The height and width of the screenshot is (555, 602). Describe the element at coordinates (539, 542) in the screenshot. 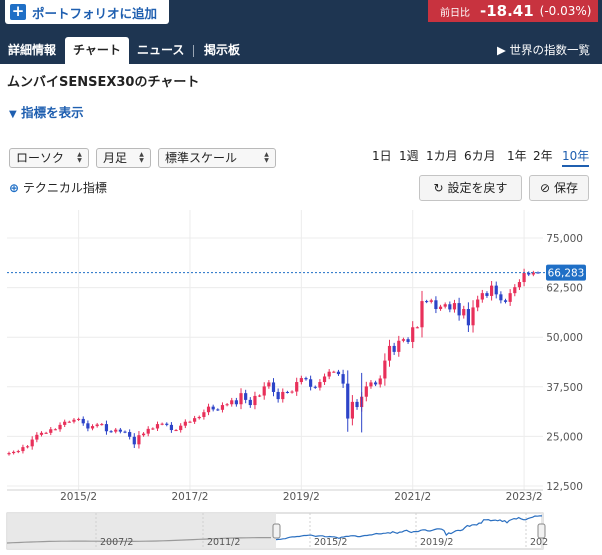

I see `navigator-label: 202` at that location.